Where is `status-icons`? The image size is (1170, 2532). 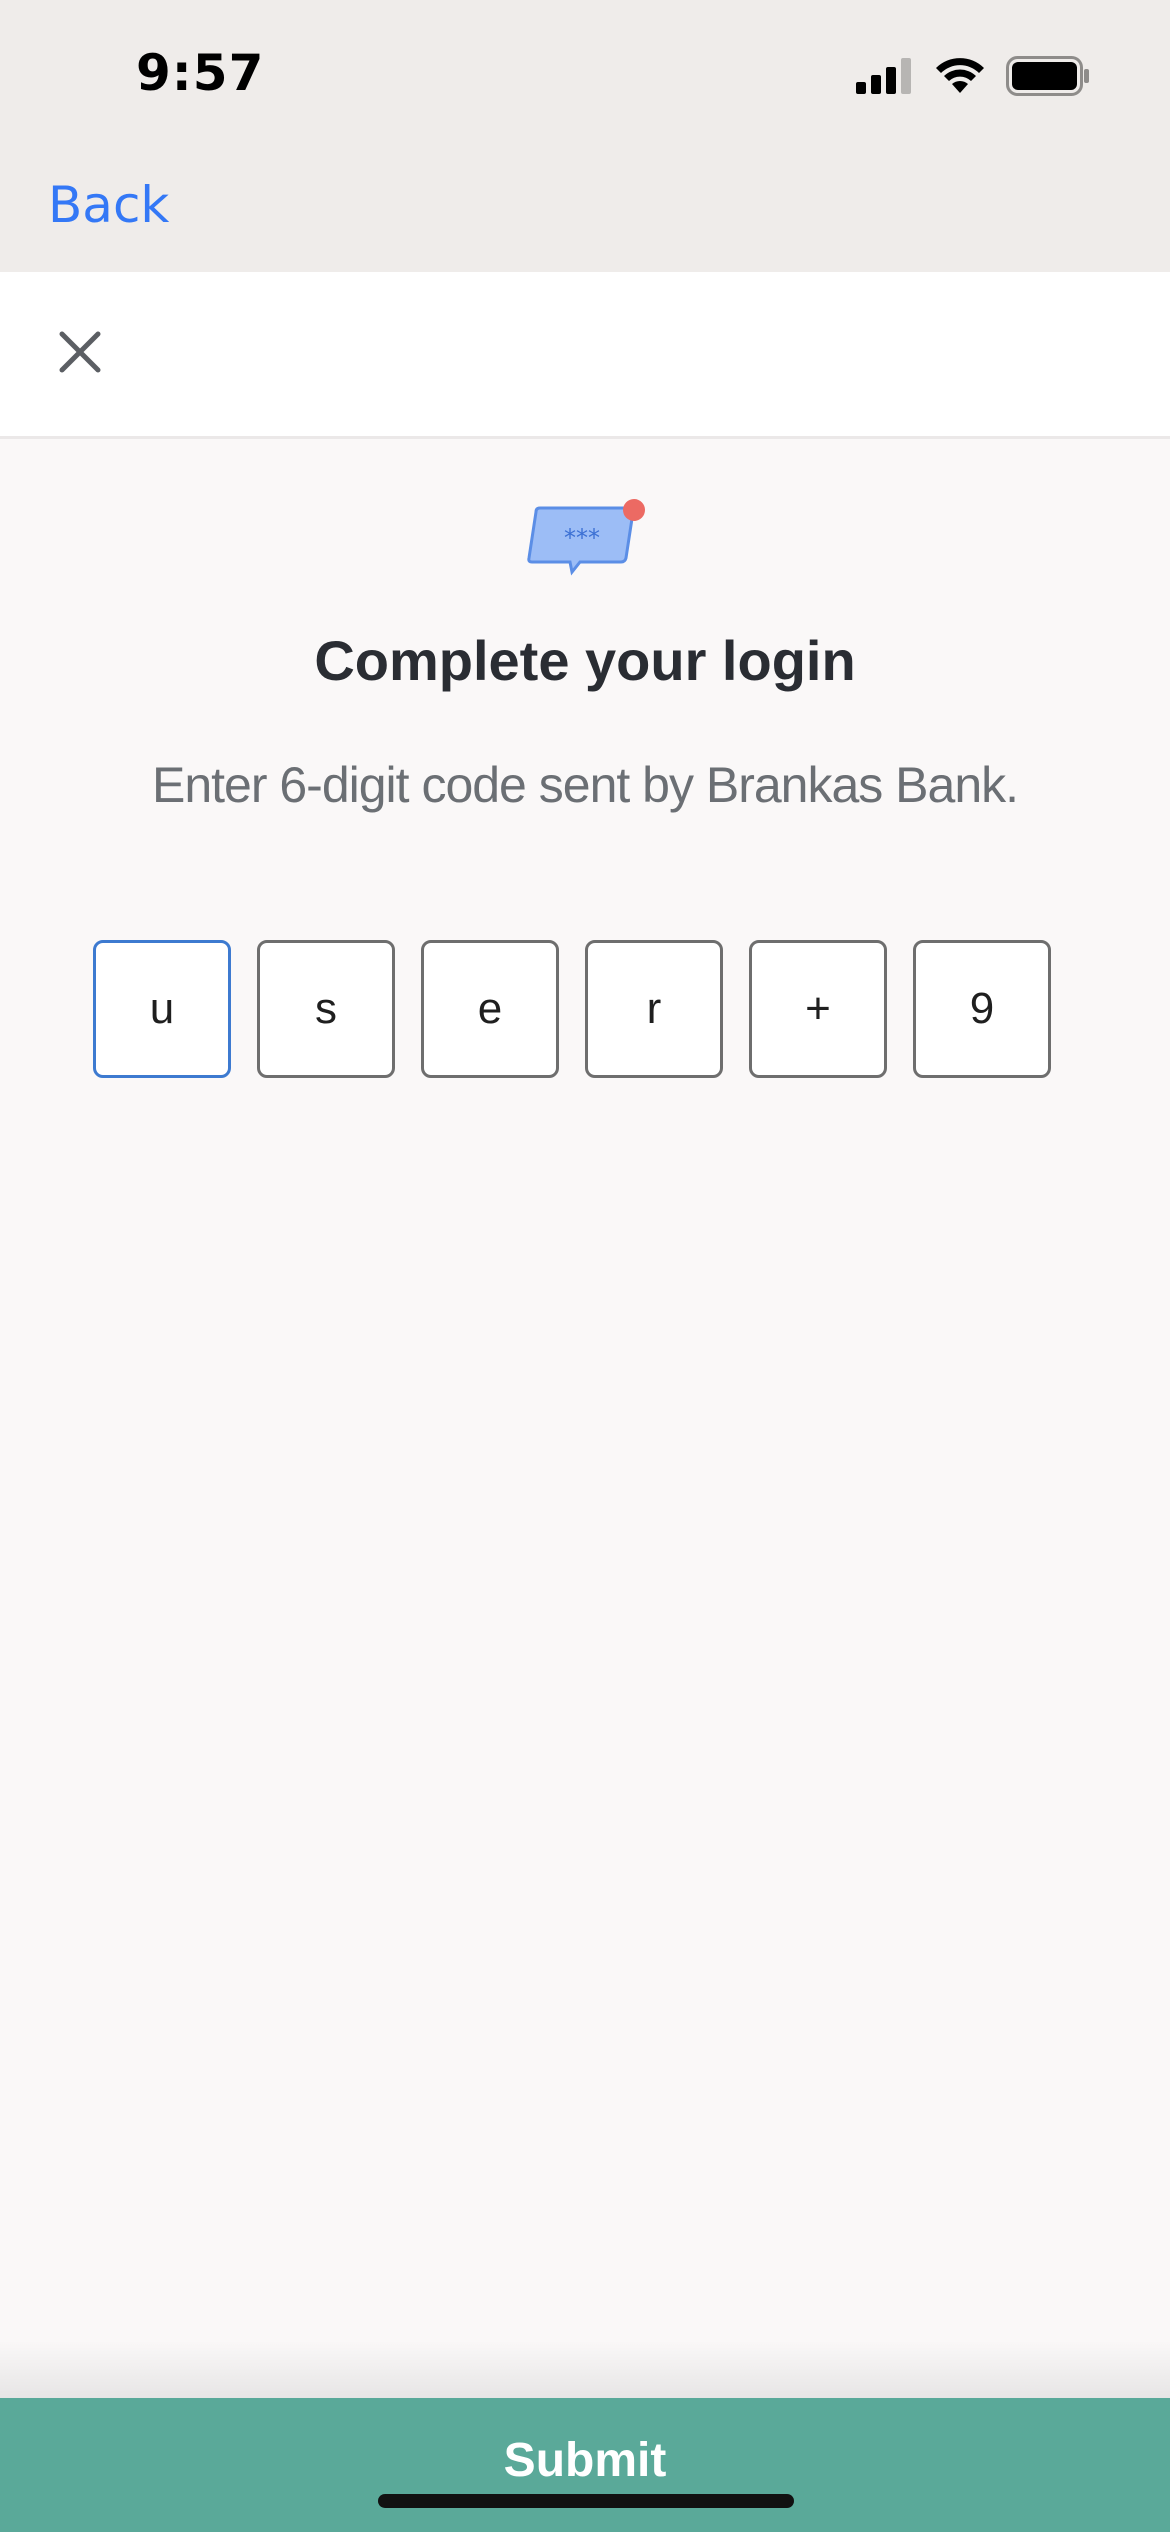 status-icons is located at coordinates (973, 78).